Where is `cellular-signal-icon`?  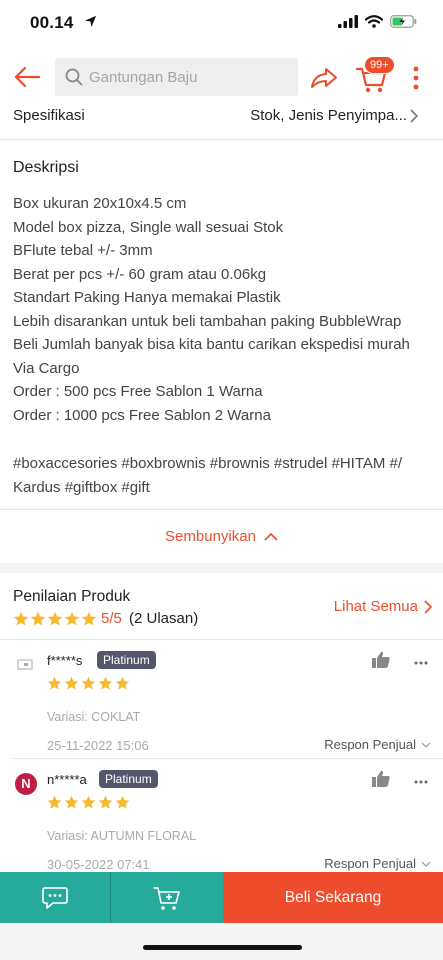
cellular-signal-icon is located at coordinates (348, 21).